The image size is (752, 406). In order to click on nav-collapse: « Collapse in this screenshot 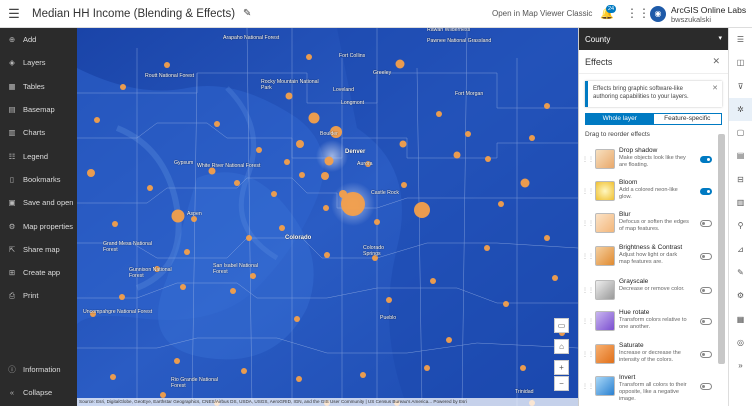, I will do `click(26, 392)`.